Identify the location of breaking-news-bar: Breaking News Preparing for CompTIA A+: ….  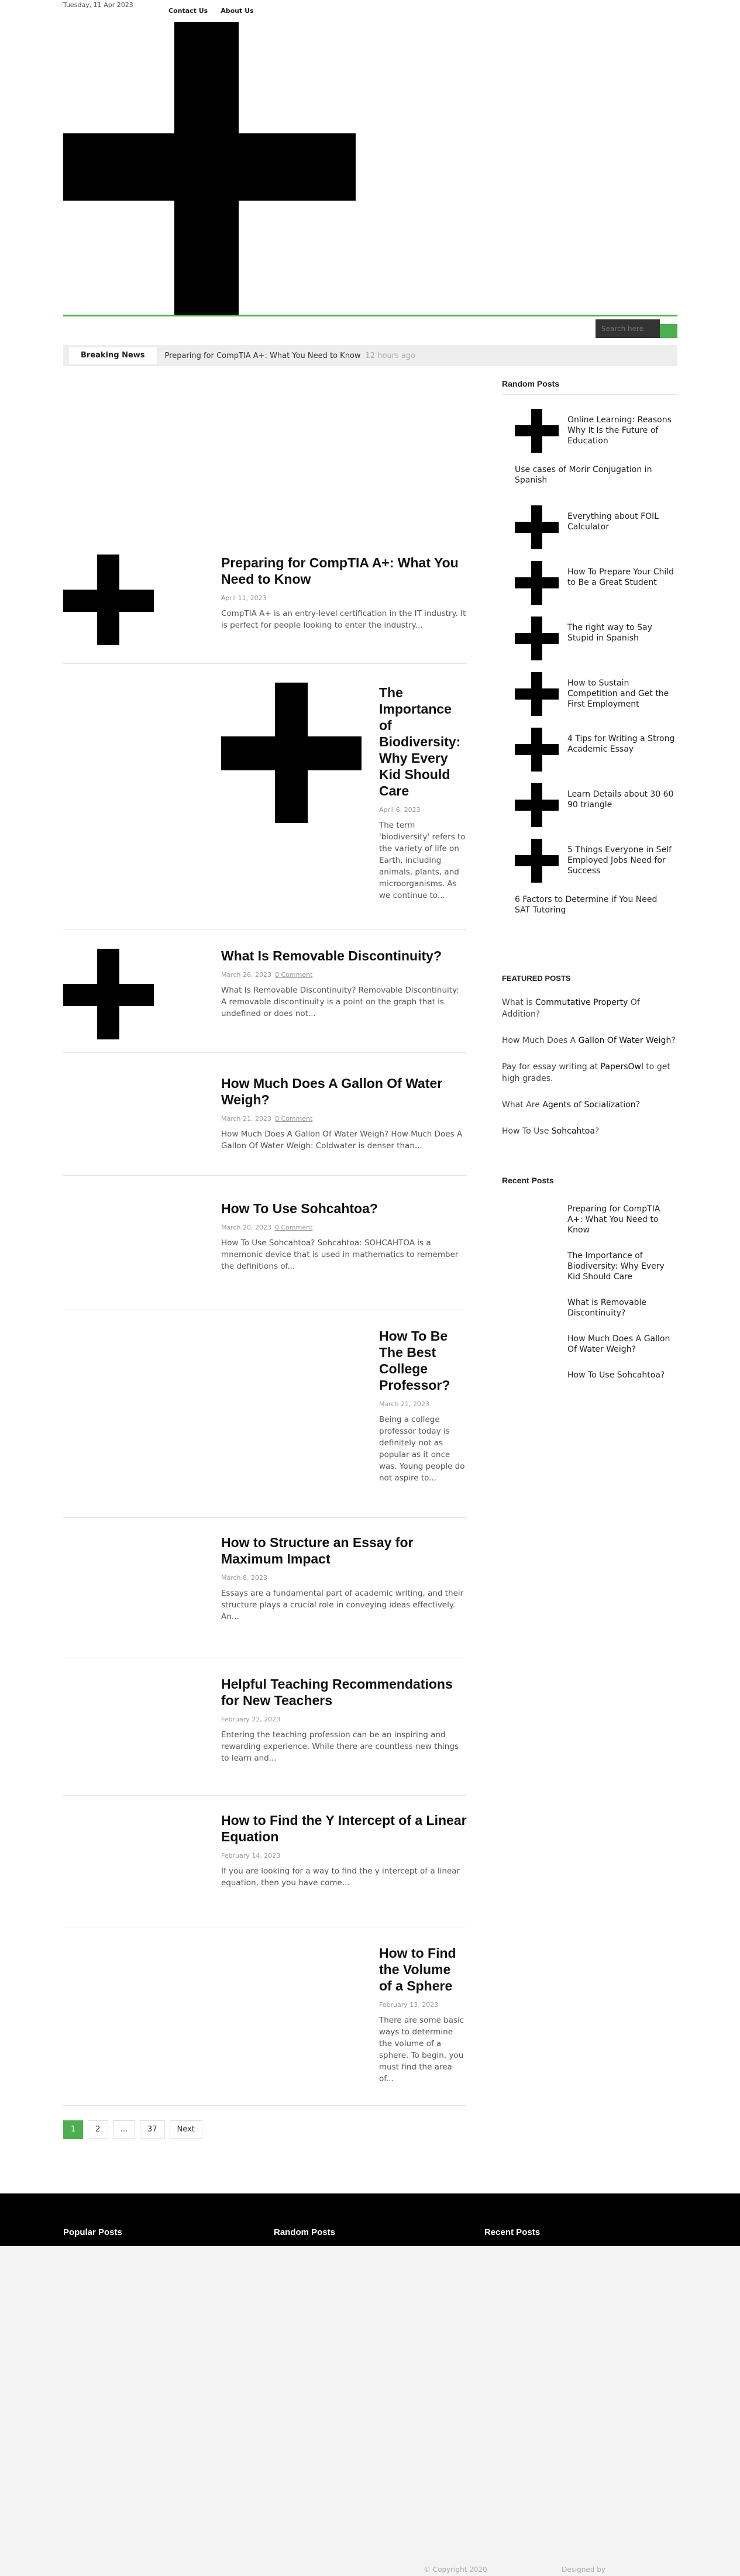
(370, 355).